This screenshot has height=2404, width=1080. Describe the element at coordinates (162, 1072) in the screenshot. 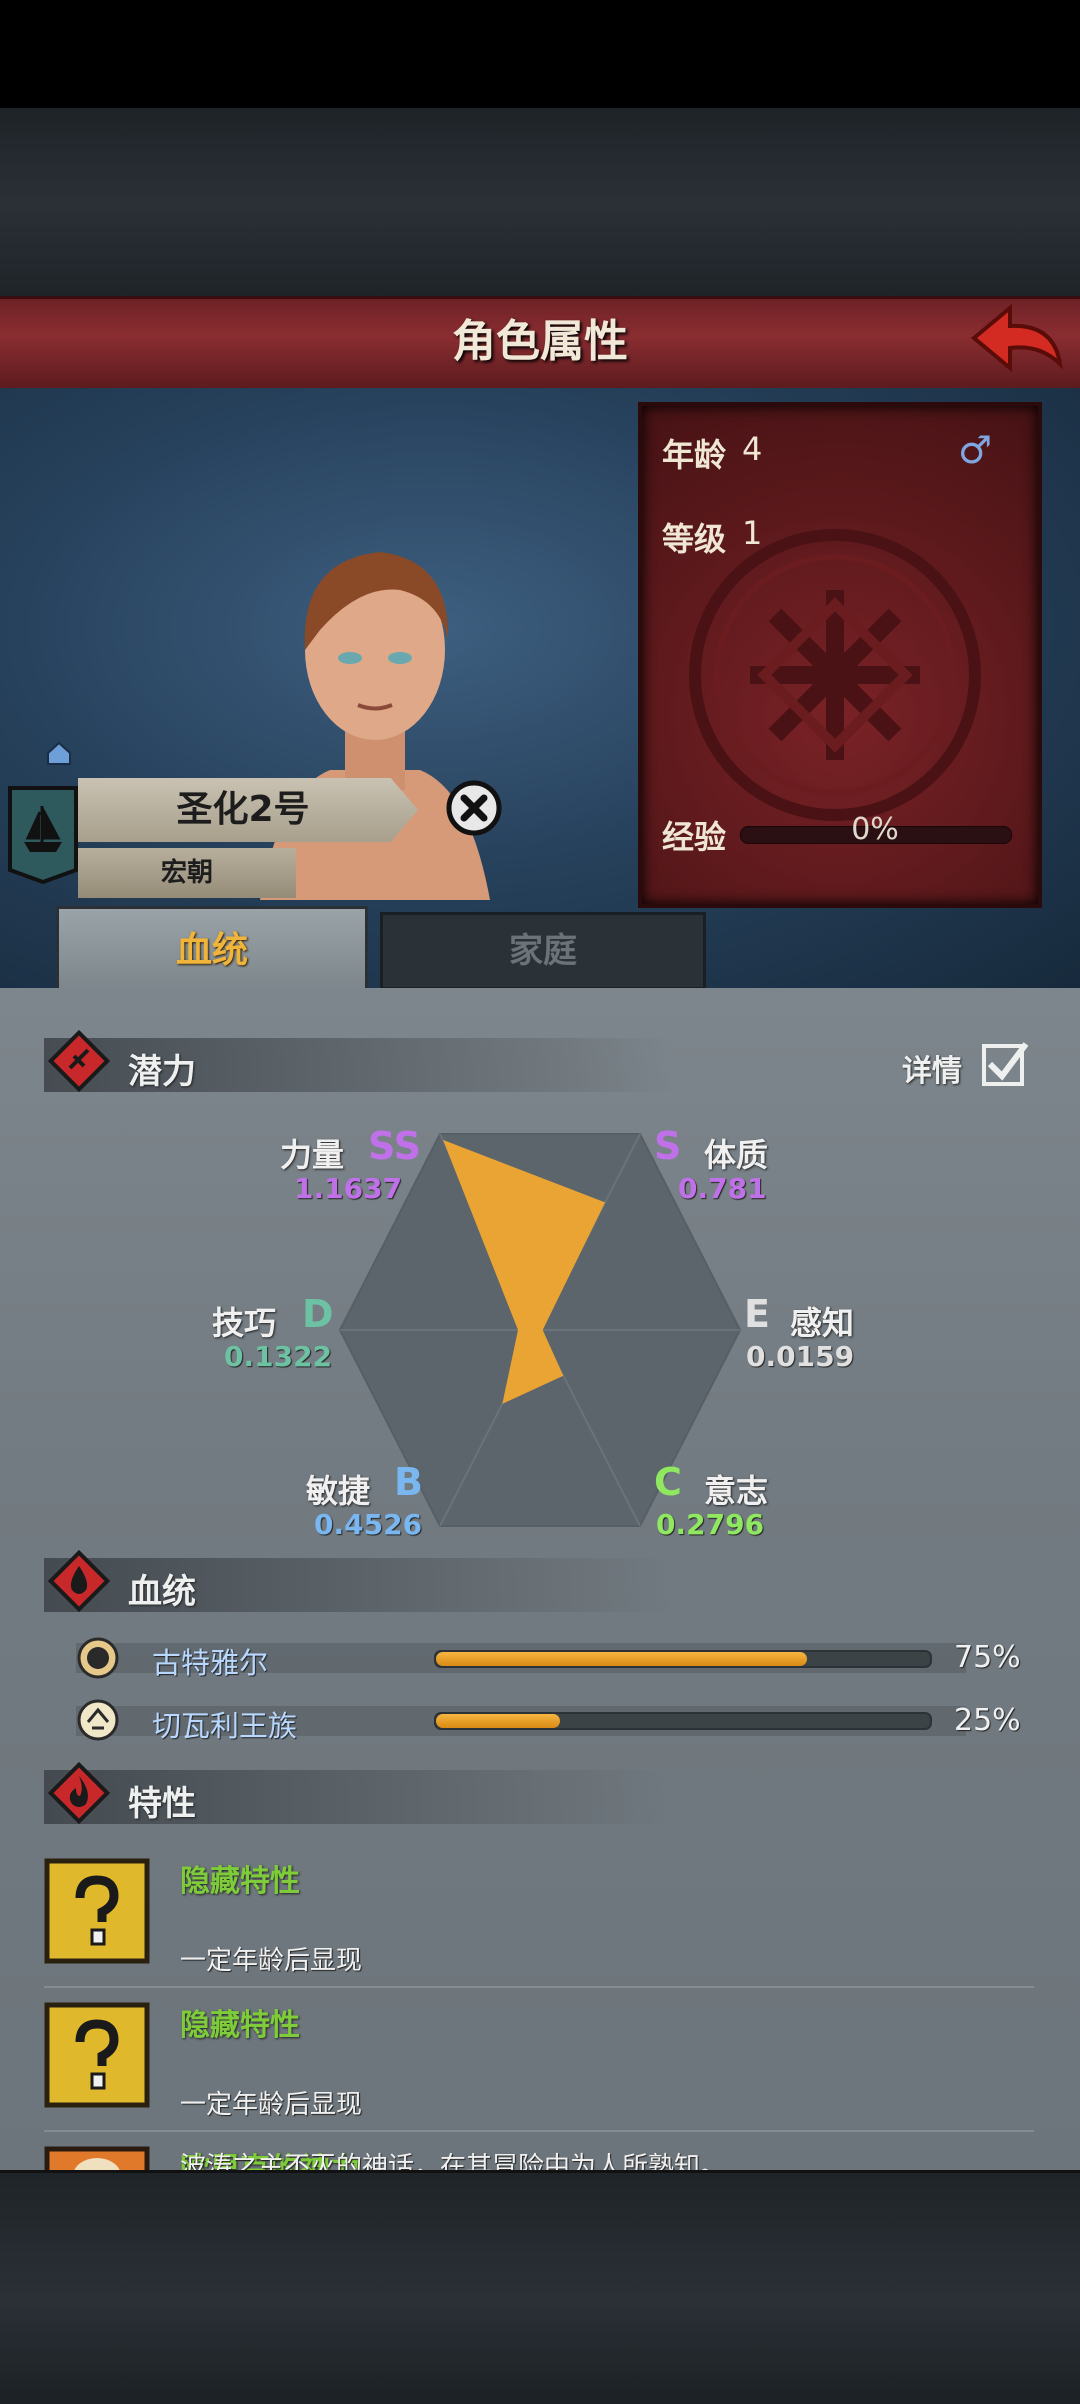

I see `potential-title: 潜力` at that location.